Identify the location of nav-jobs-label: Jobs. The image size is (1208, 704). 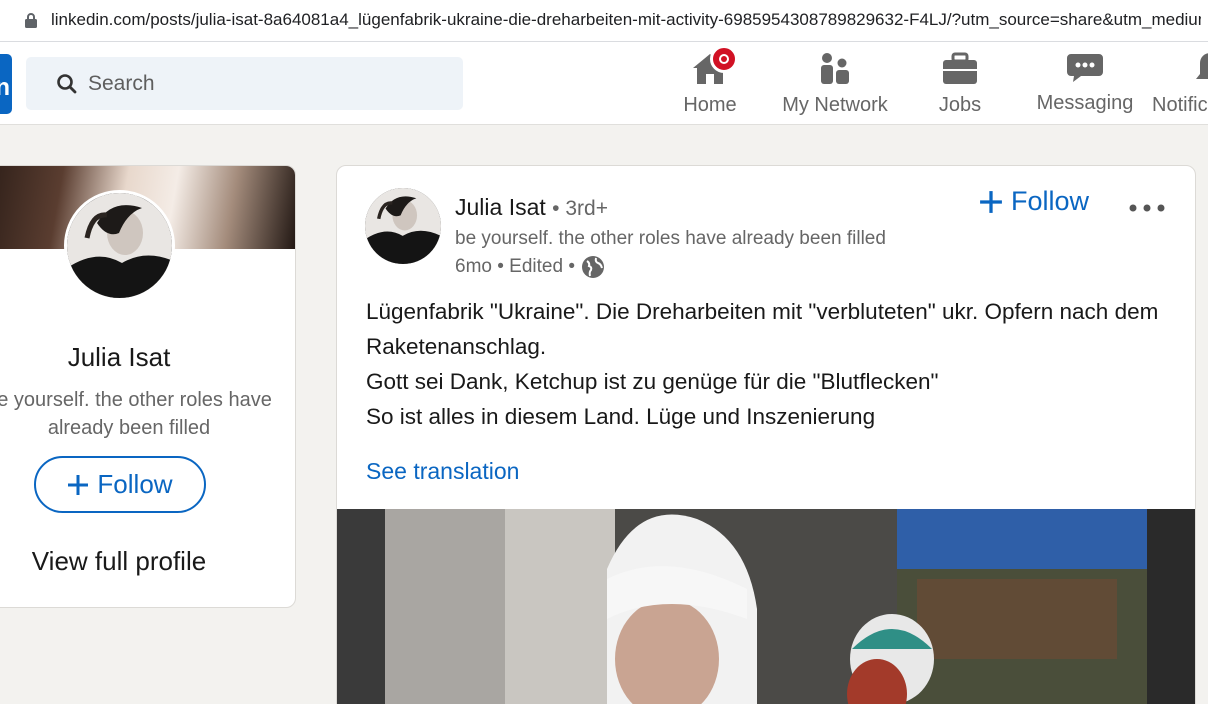
(960, 105).